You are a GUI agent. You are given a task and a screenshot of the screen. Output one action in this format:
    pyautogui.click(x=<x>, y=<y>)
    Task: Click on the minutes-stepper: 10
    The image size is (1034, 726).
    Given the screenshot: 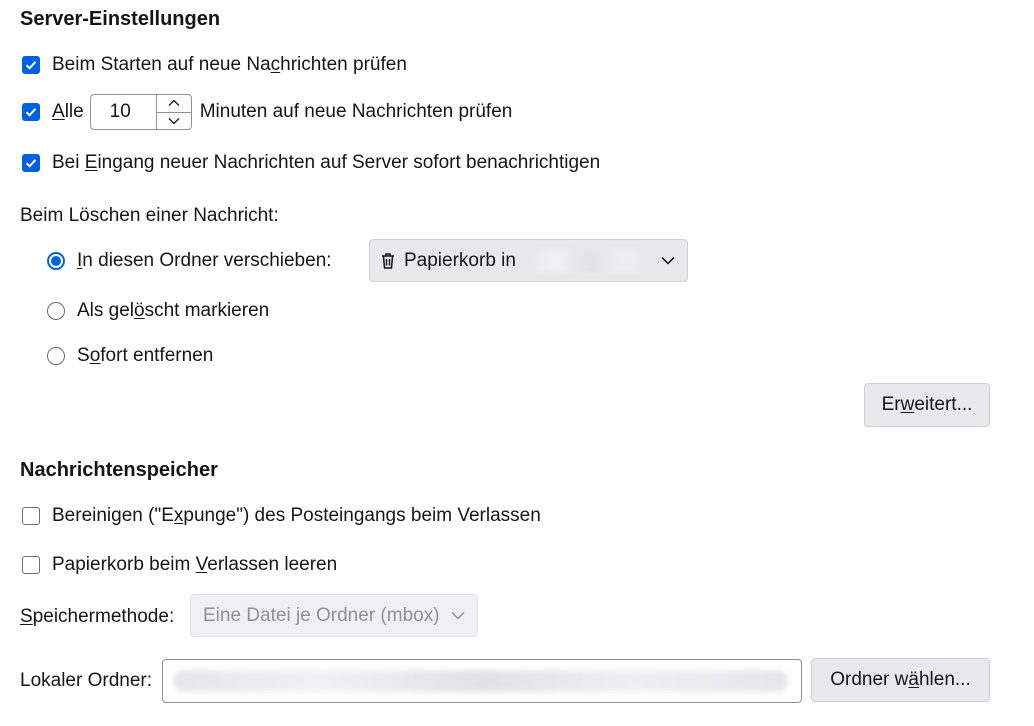 What is the action you would take?
    pyautogui.click(x=140, y=112)
    